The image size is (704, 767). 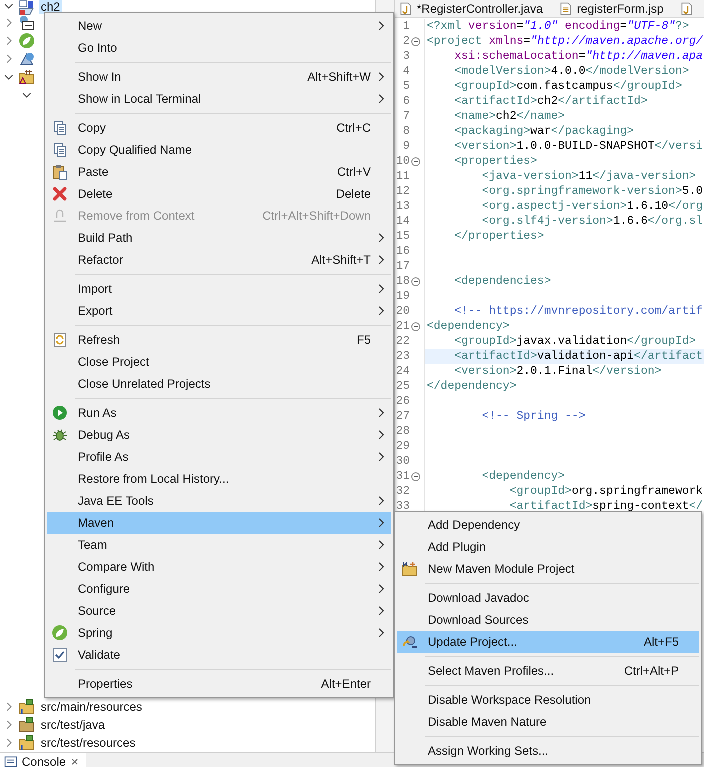 What do you see at coordinates (406, 26) in the screenshot?
I see `line-number: 1` at bounding box center [406, 26].